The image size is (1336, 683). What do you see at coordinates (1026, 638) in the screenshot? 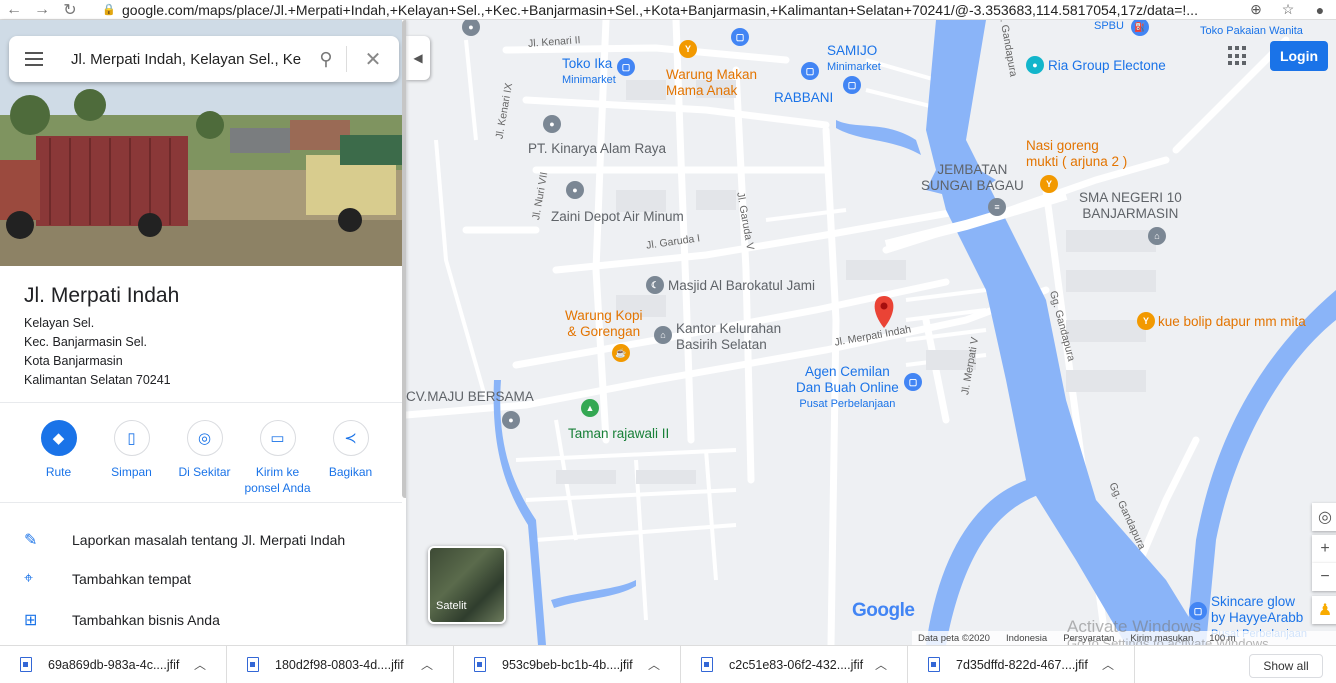
I see `attrib-country: Indonesia` at bounding box center [1026, 638].